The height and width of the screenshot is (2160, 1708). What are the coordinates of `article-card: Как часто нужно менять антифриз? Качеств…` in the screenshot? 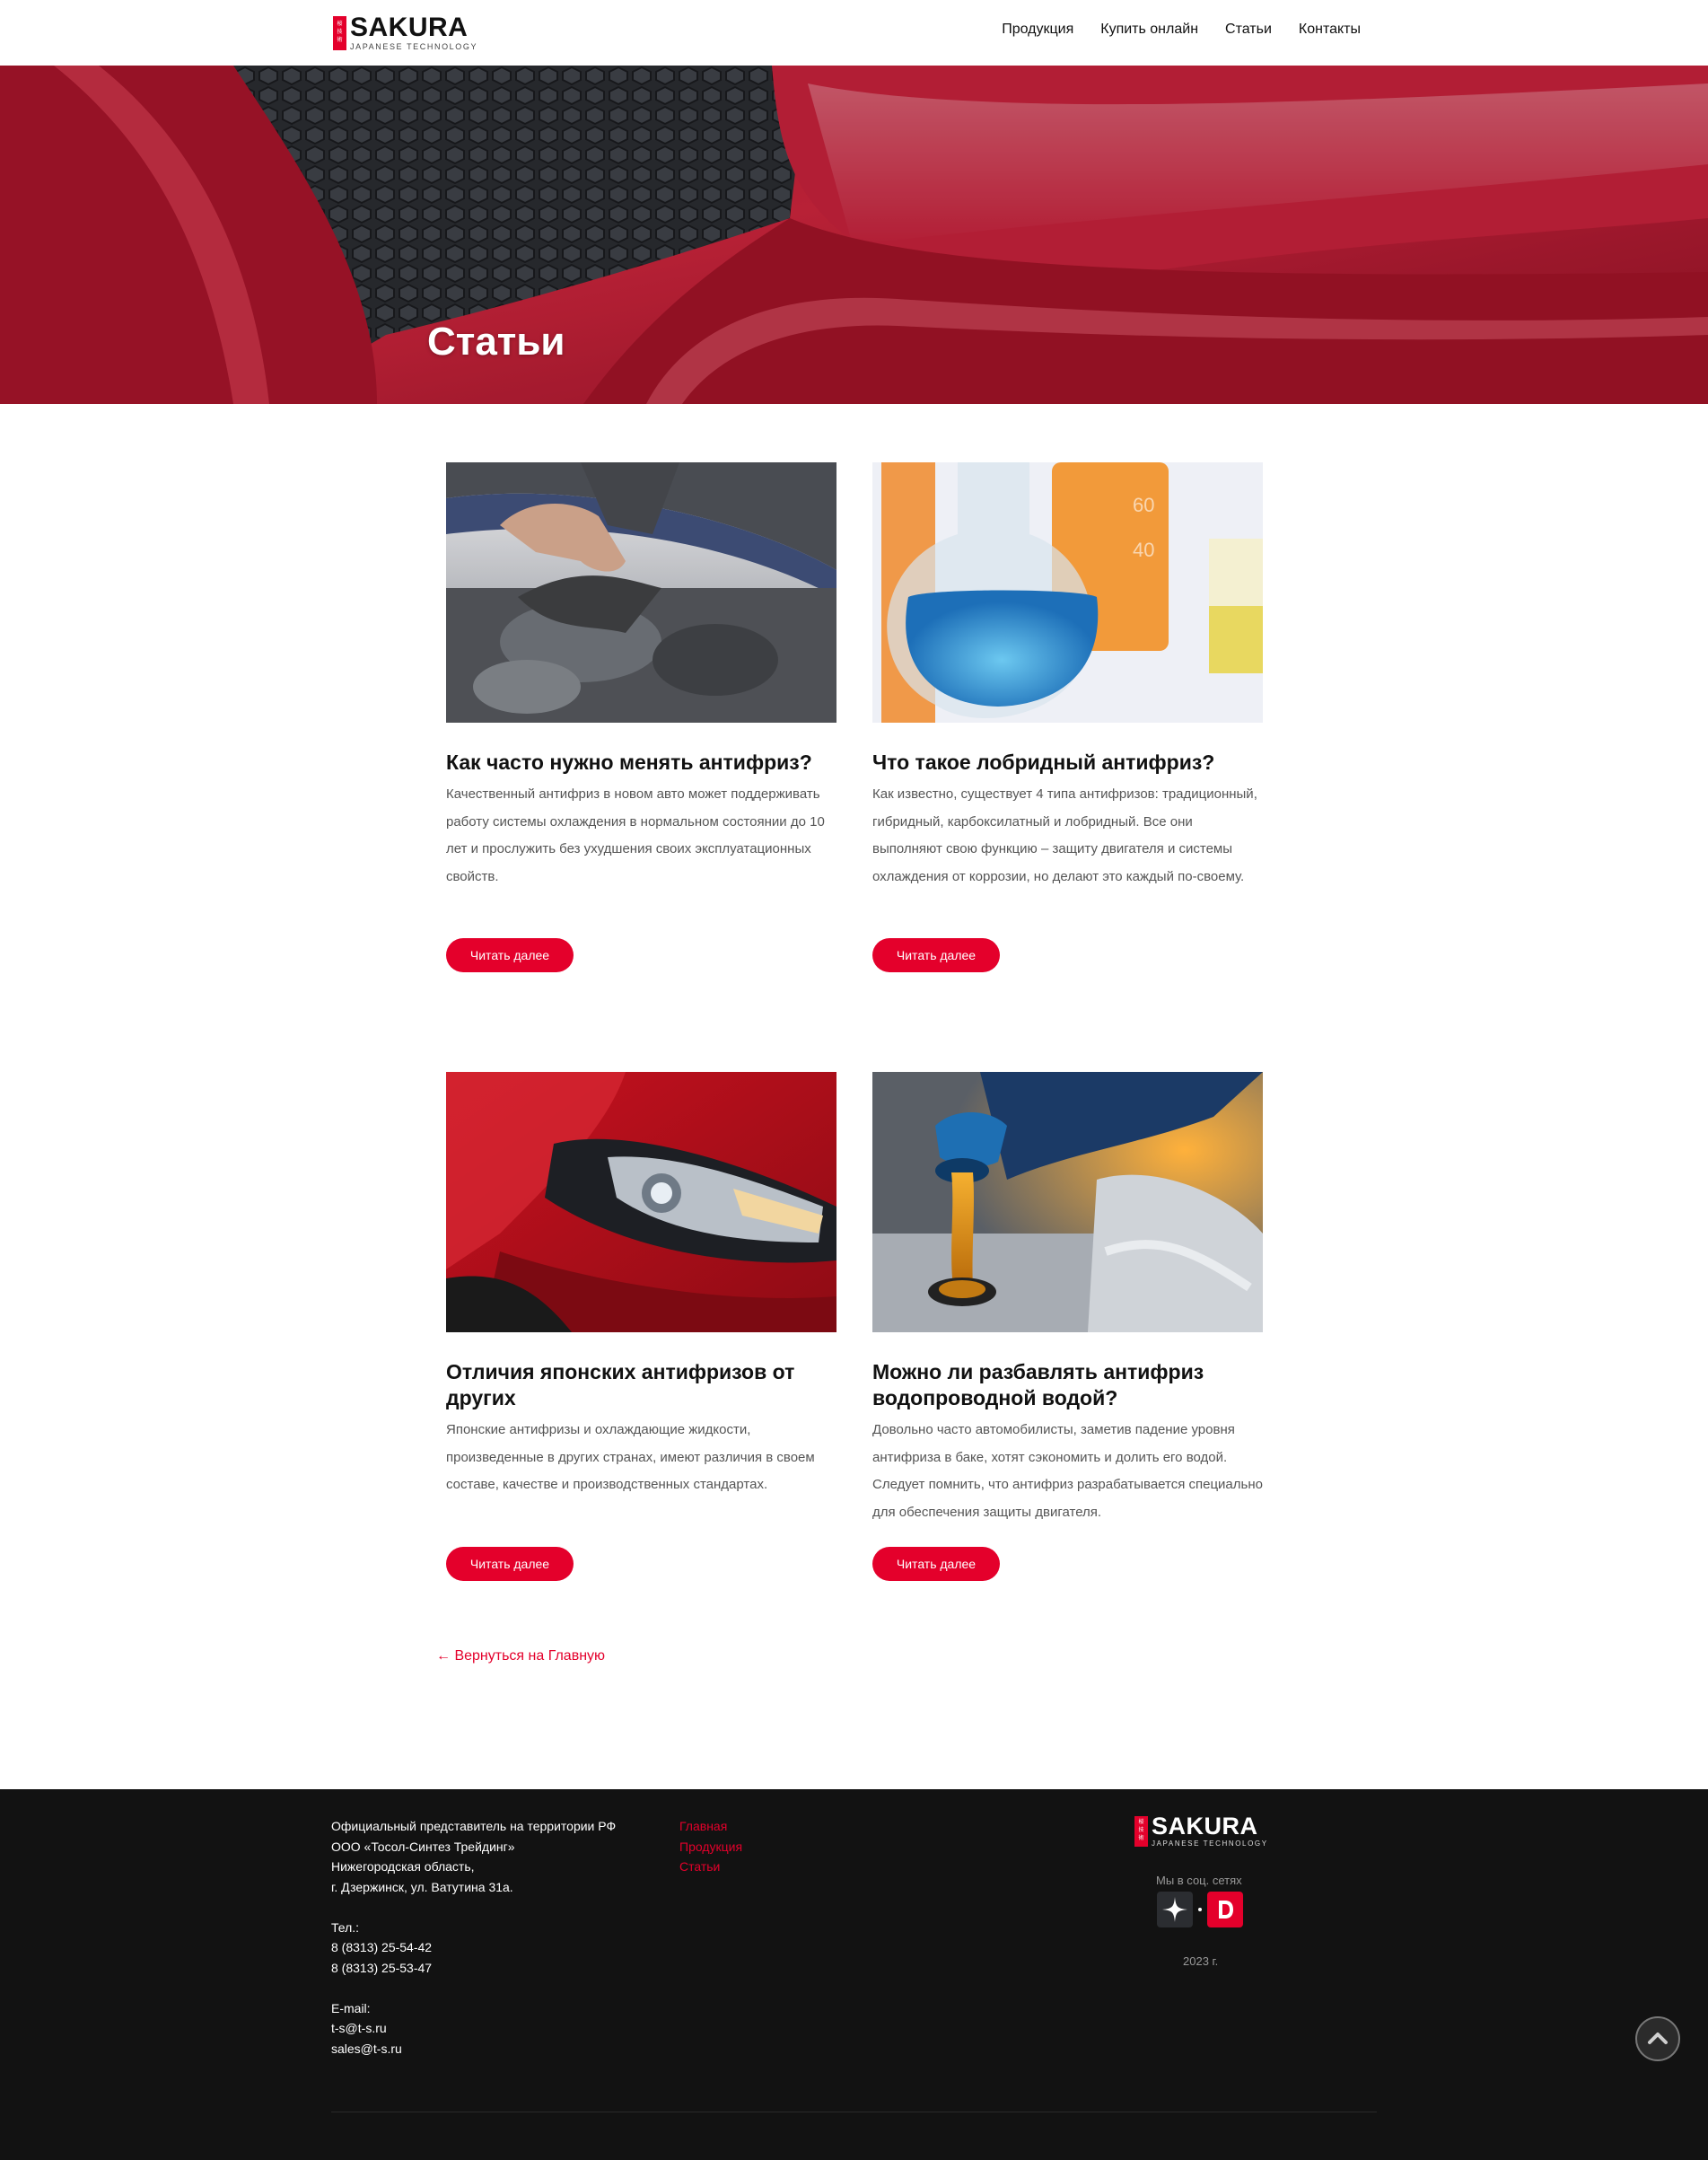 It's located at (641, 717).